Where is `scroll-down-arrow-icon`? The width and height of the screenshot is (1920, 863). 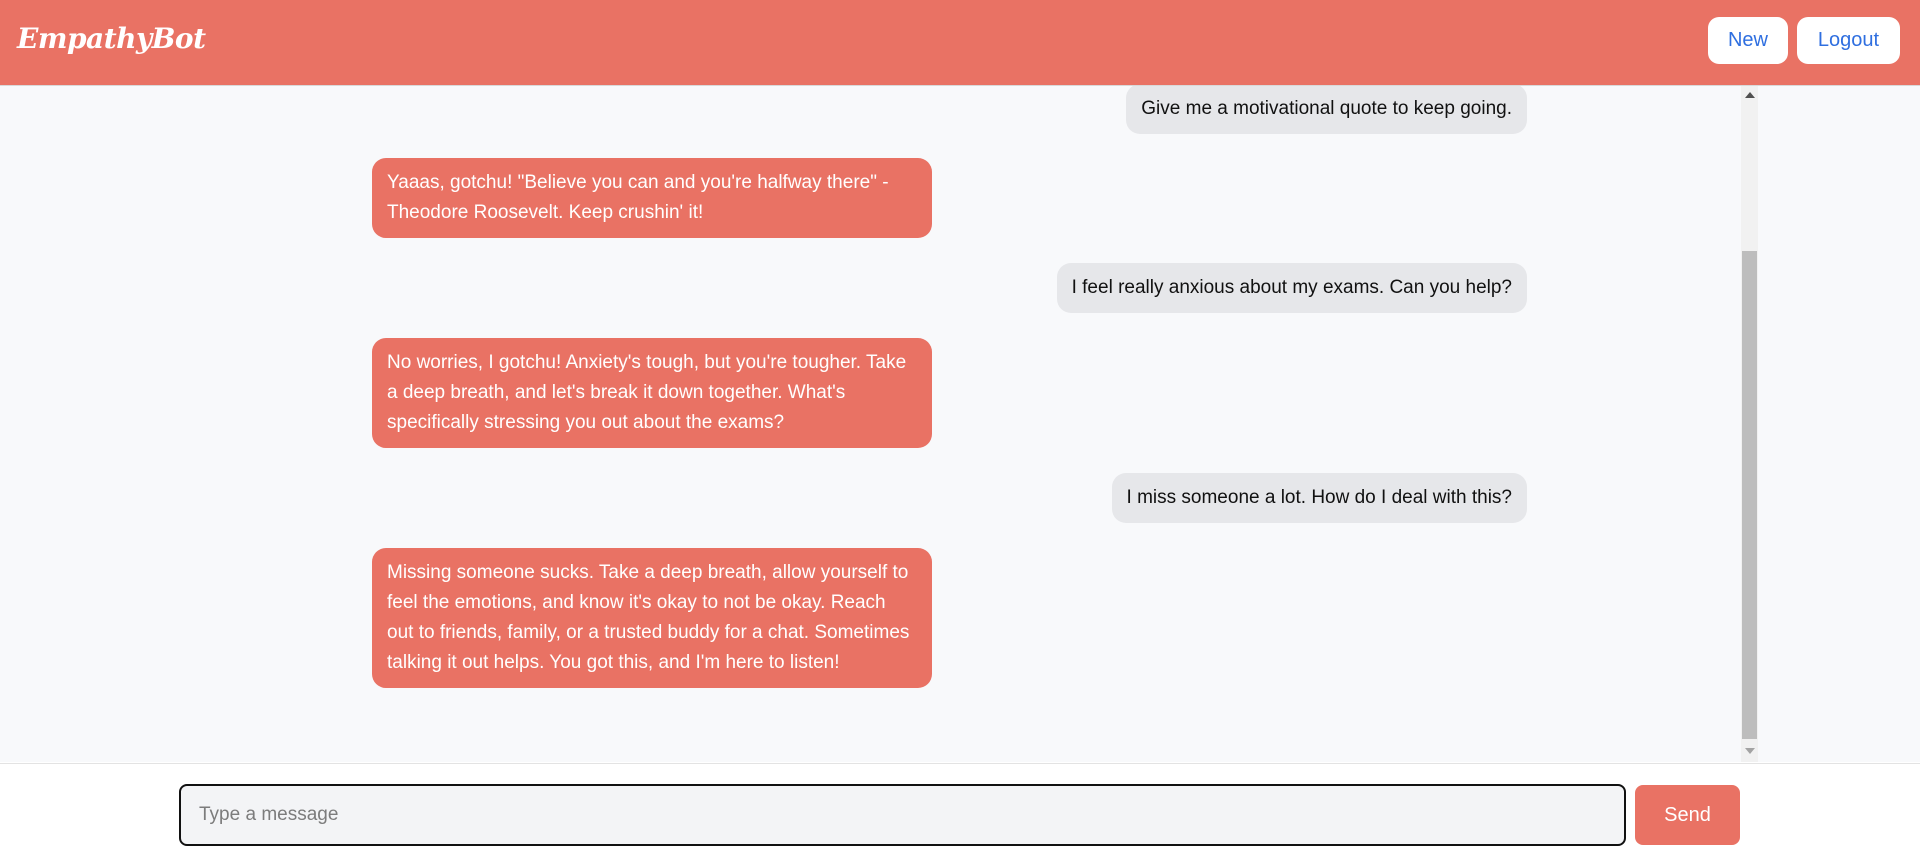 scroll-down-arrow-icon is located at coordinates (1750, 751).